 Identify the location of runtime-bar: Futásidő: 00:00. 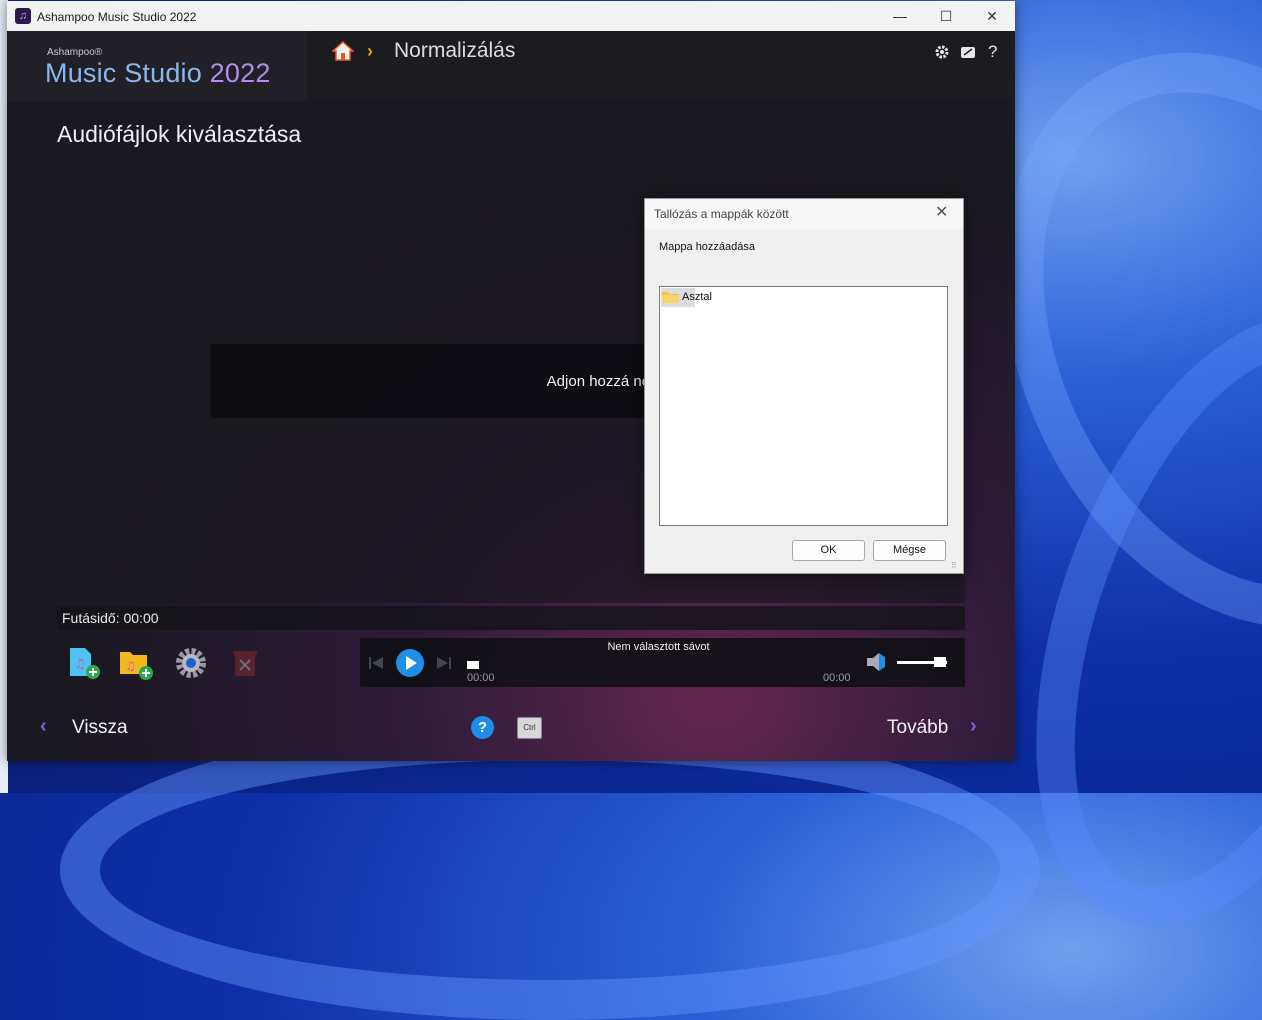
(511, 618).